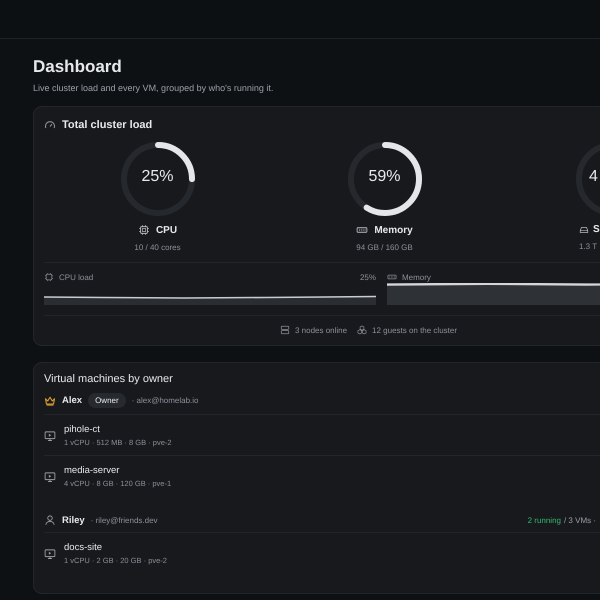 The image size is (600, 600). I want to click on memory-icon, so click(392, 277).